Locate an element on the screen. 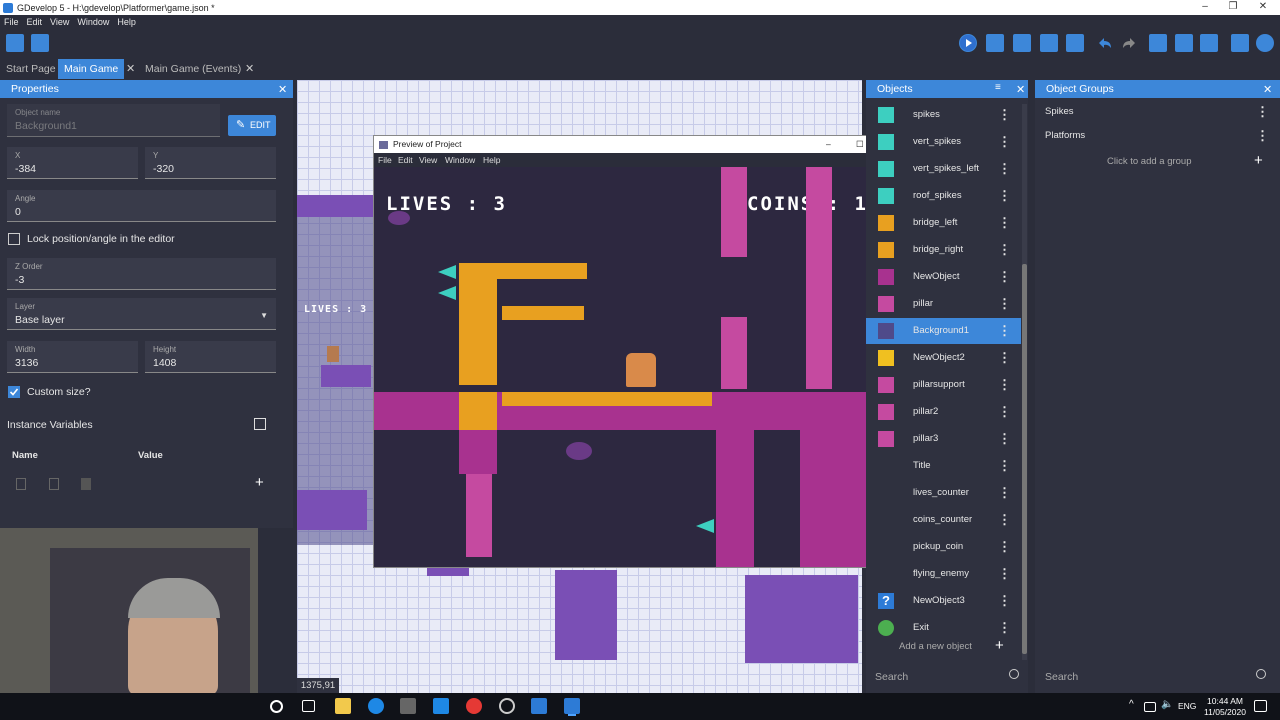 The width and height of the screenshot is (1280, 720). custom-size-checkbox is located at coordinates (14, 392).